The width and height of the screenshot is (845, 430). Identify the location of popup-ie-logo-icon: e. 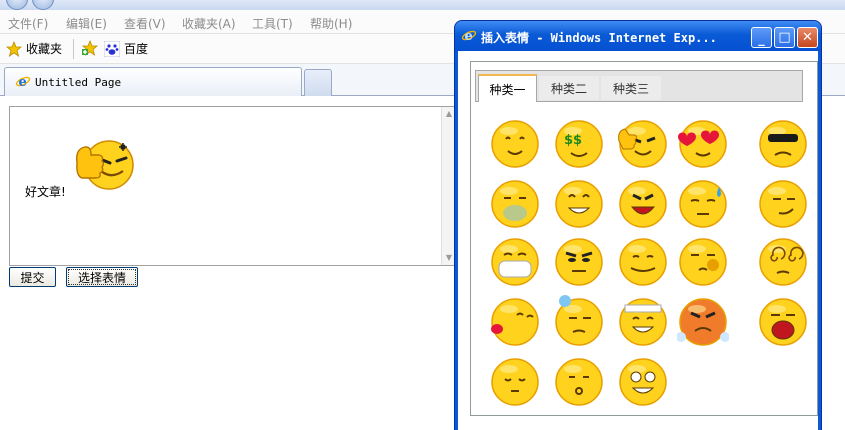
(469, 36).